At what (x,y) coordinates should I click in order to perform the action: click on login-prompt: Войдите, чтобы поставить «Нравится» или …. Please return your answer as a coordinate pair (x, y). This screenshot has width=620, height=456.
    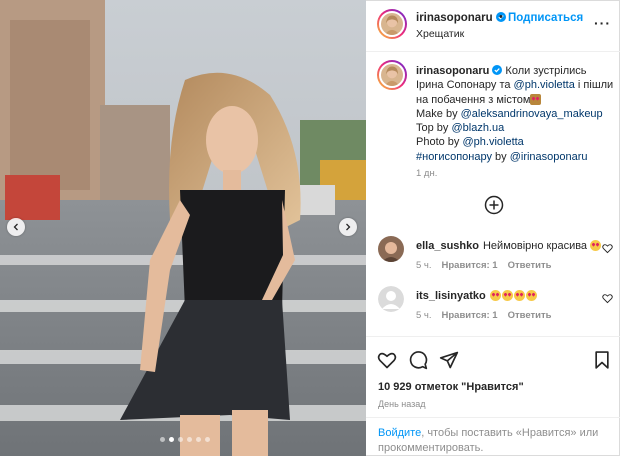
    Looking at the image, I should click on (493, 436).